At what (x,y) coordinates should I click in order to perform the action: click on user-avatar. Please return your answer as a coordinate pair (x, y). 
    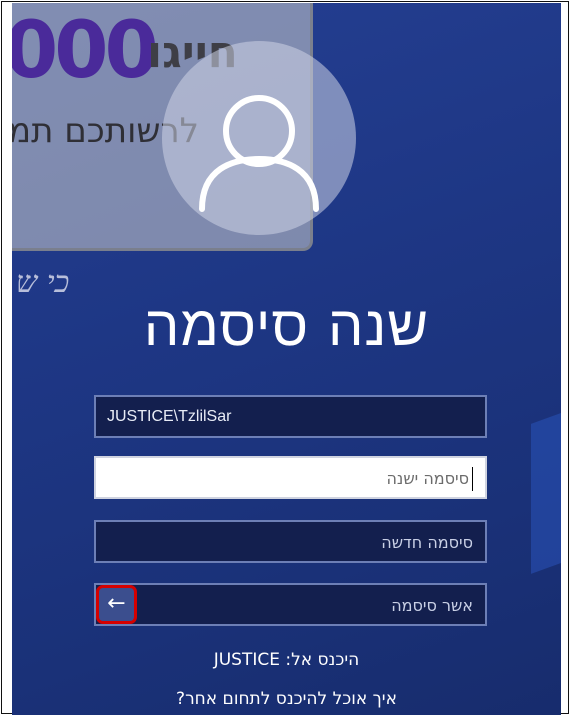
    Looking at the image, I should click on (259, 138).